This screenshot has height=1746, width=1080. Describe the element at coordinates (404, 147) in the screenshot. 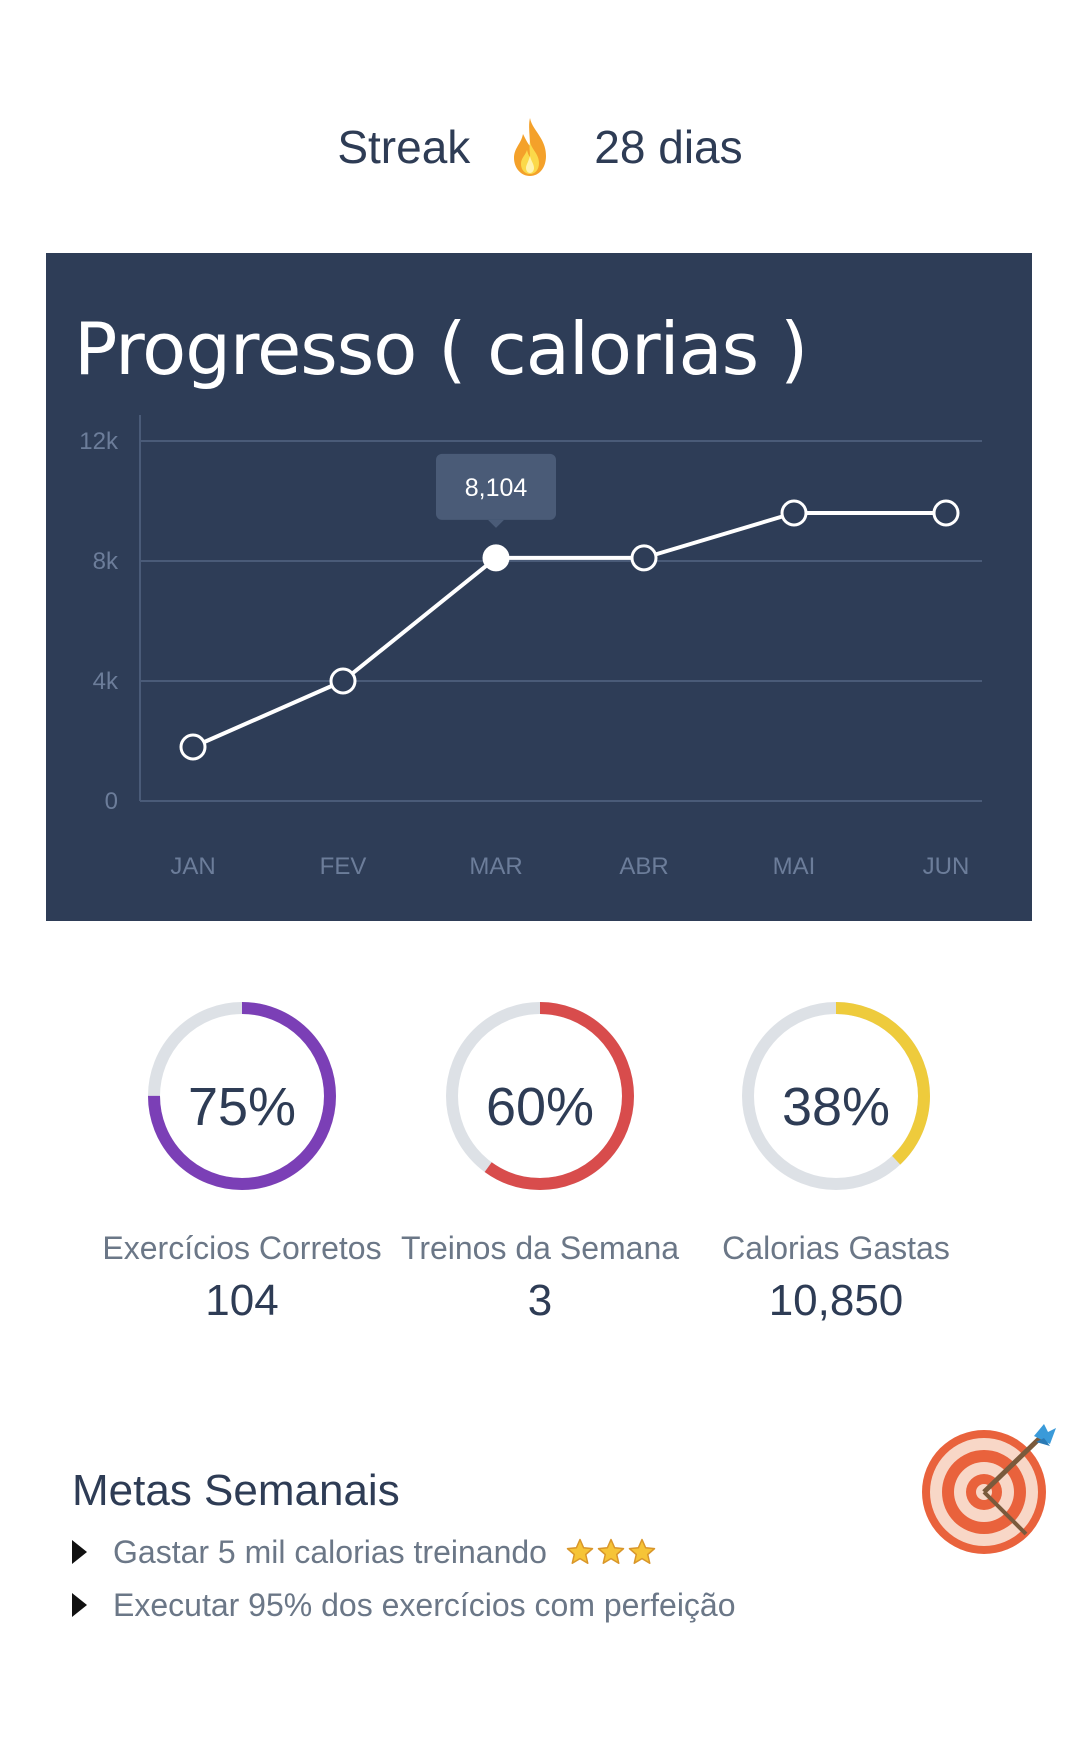

I see `streak-label: Streak` at that location.